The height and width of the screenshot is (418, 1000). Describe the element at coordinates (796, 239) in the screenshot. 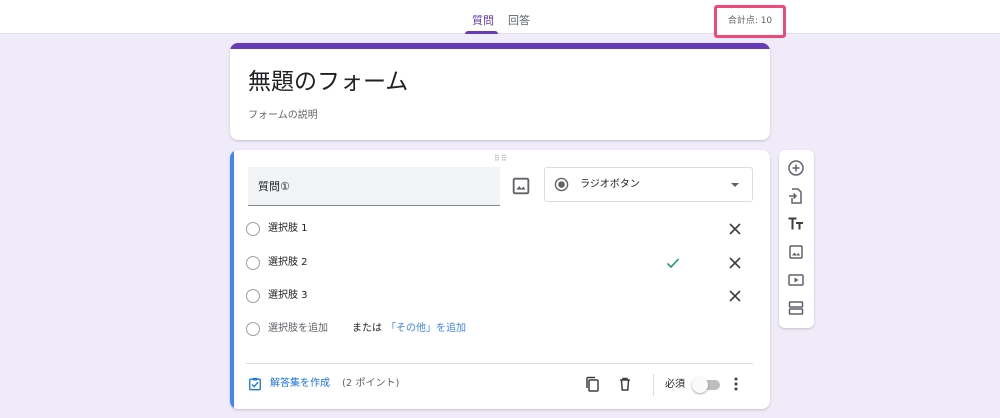

I see `side-toolbar` at that location.